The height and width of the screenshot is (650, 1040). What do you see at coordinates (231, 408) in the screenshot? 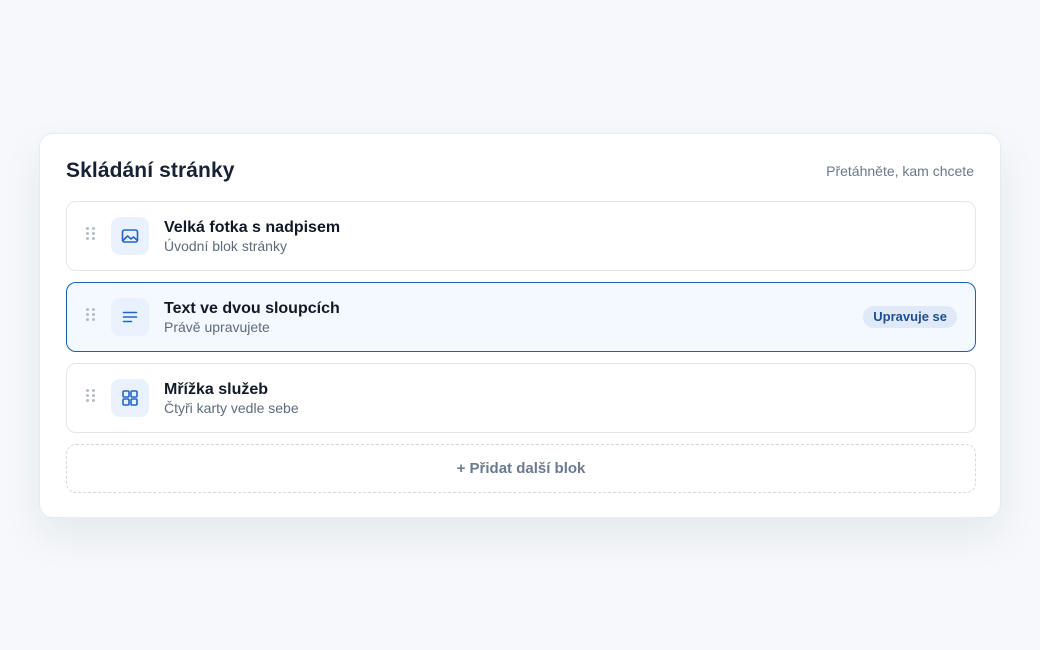
I see `block-subtitle: Čtyři karty vedle sebe` at bounding box center [231, 408].